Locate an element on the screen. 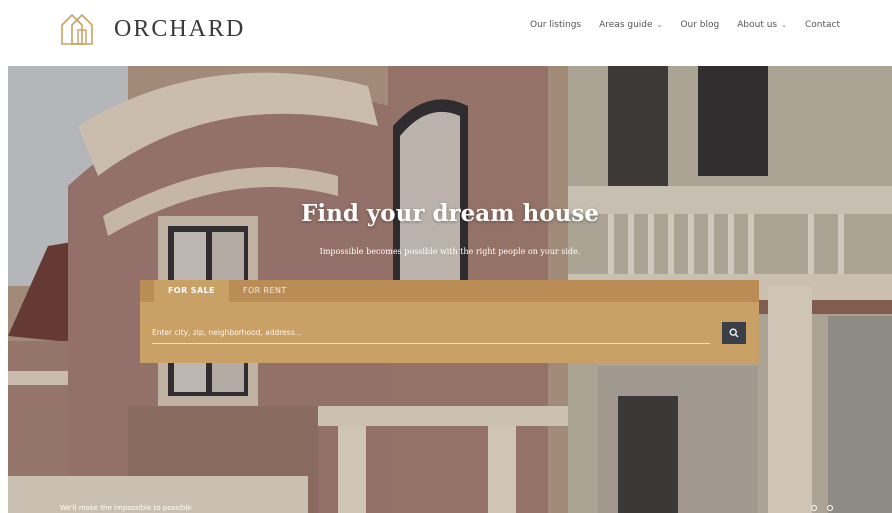 This screenshot has width=892, height=513. nav-our-listings: Our listings is located at coordinates (555, 25).